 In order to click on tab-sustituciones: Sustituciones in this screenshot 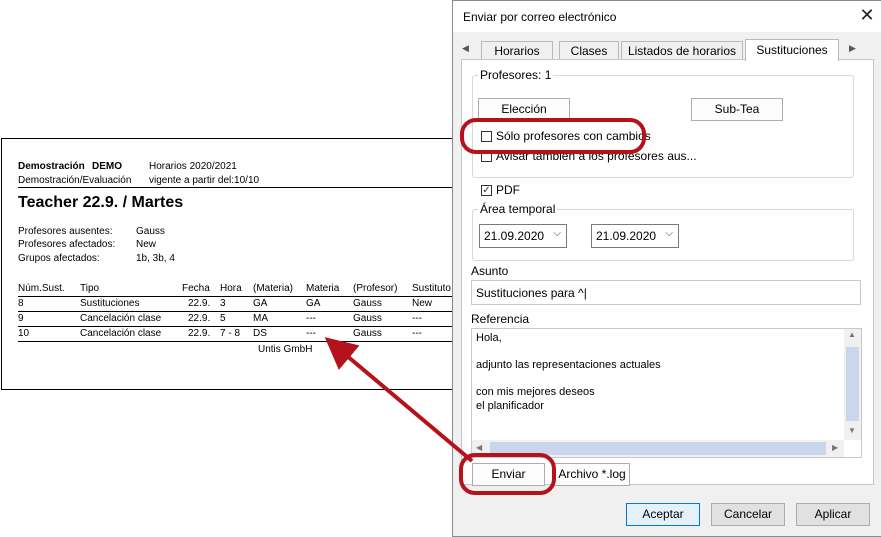, I will do `click(792, 50)`.